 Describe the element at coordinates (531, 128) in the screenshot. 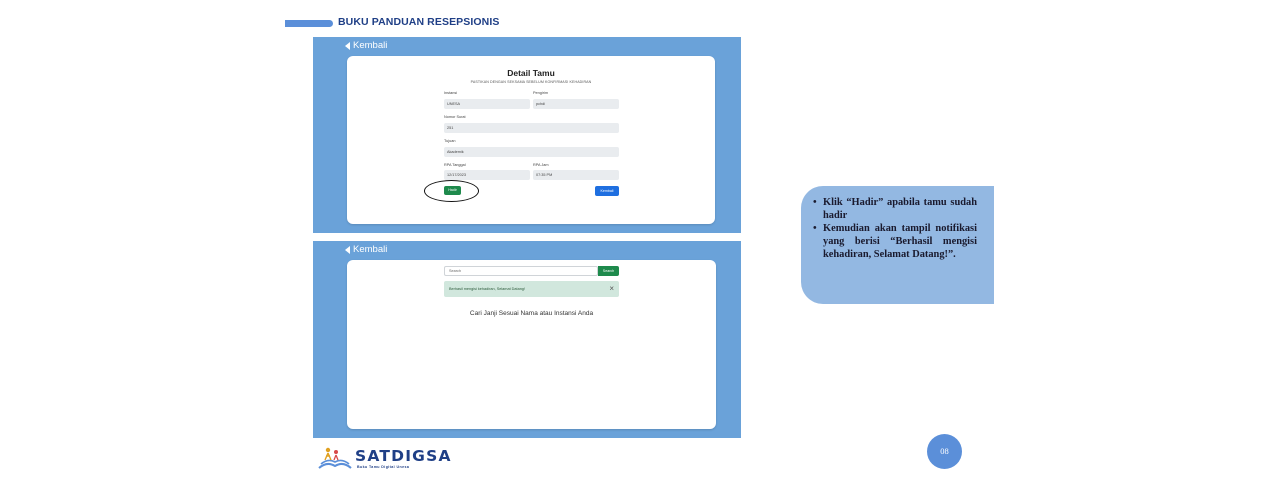

I see `nomor-surat-field: 251` at that location.